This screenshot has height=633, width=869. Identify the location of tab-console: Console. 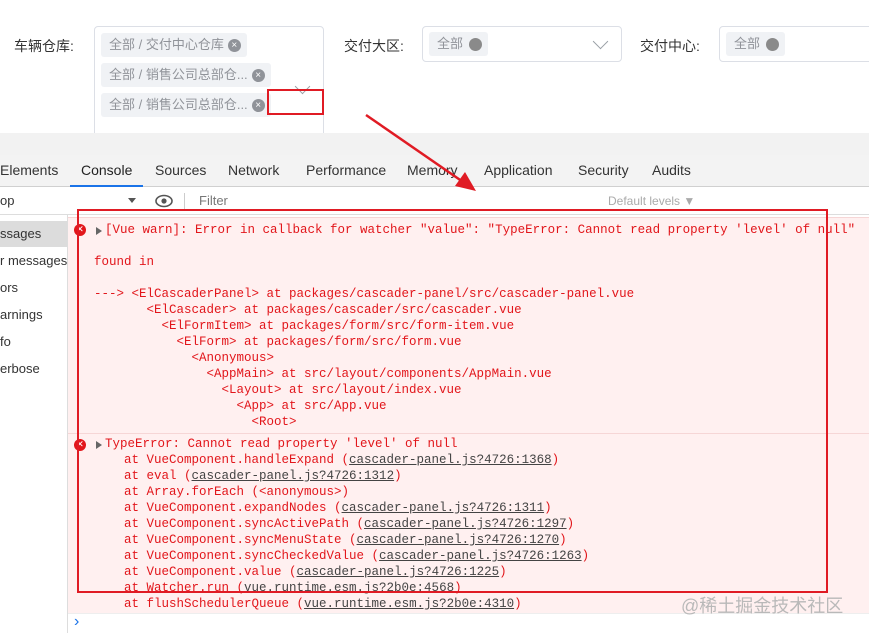
(107, 171).